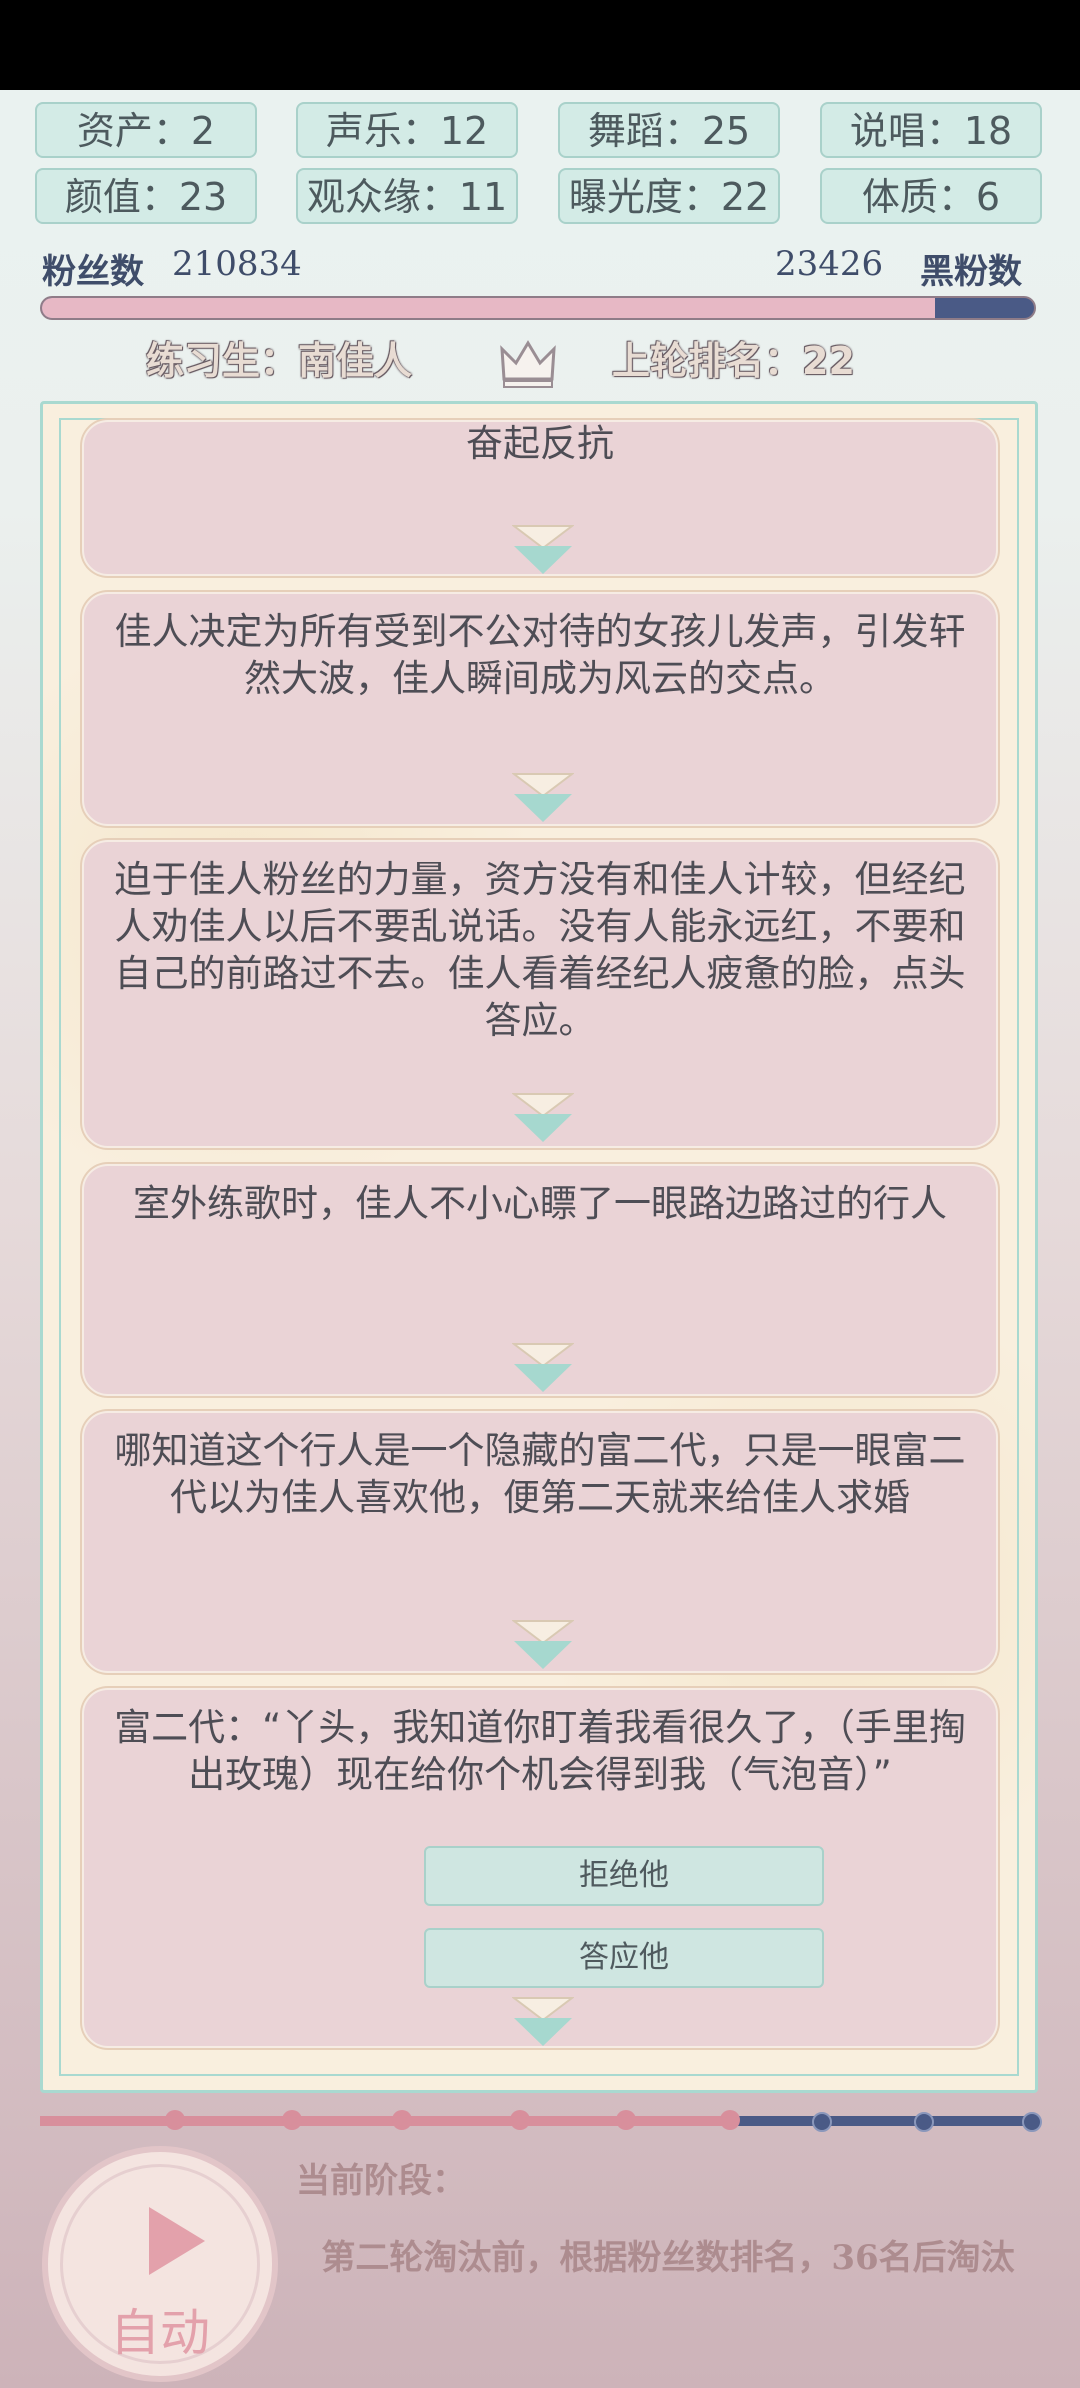 The width and height of the screenshot is (1080, 2388). Describe the element at coordinates (237, 264) in the screenshot. I see `fans-count: 210834` at that location.